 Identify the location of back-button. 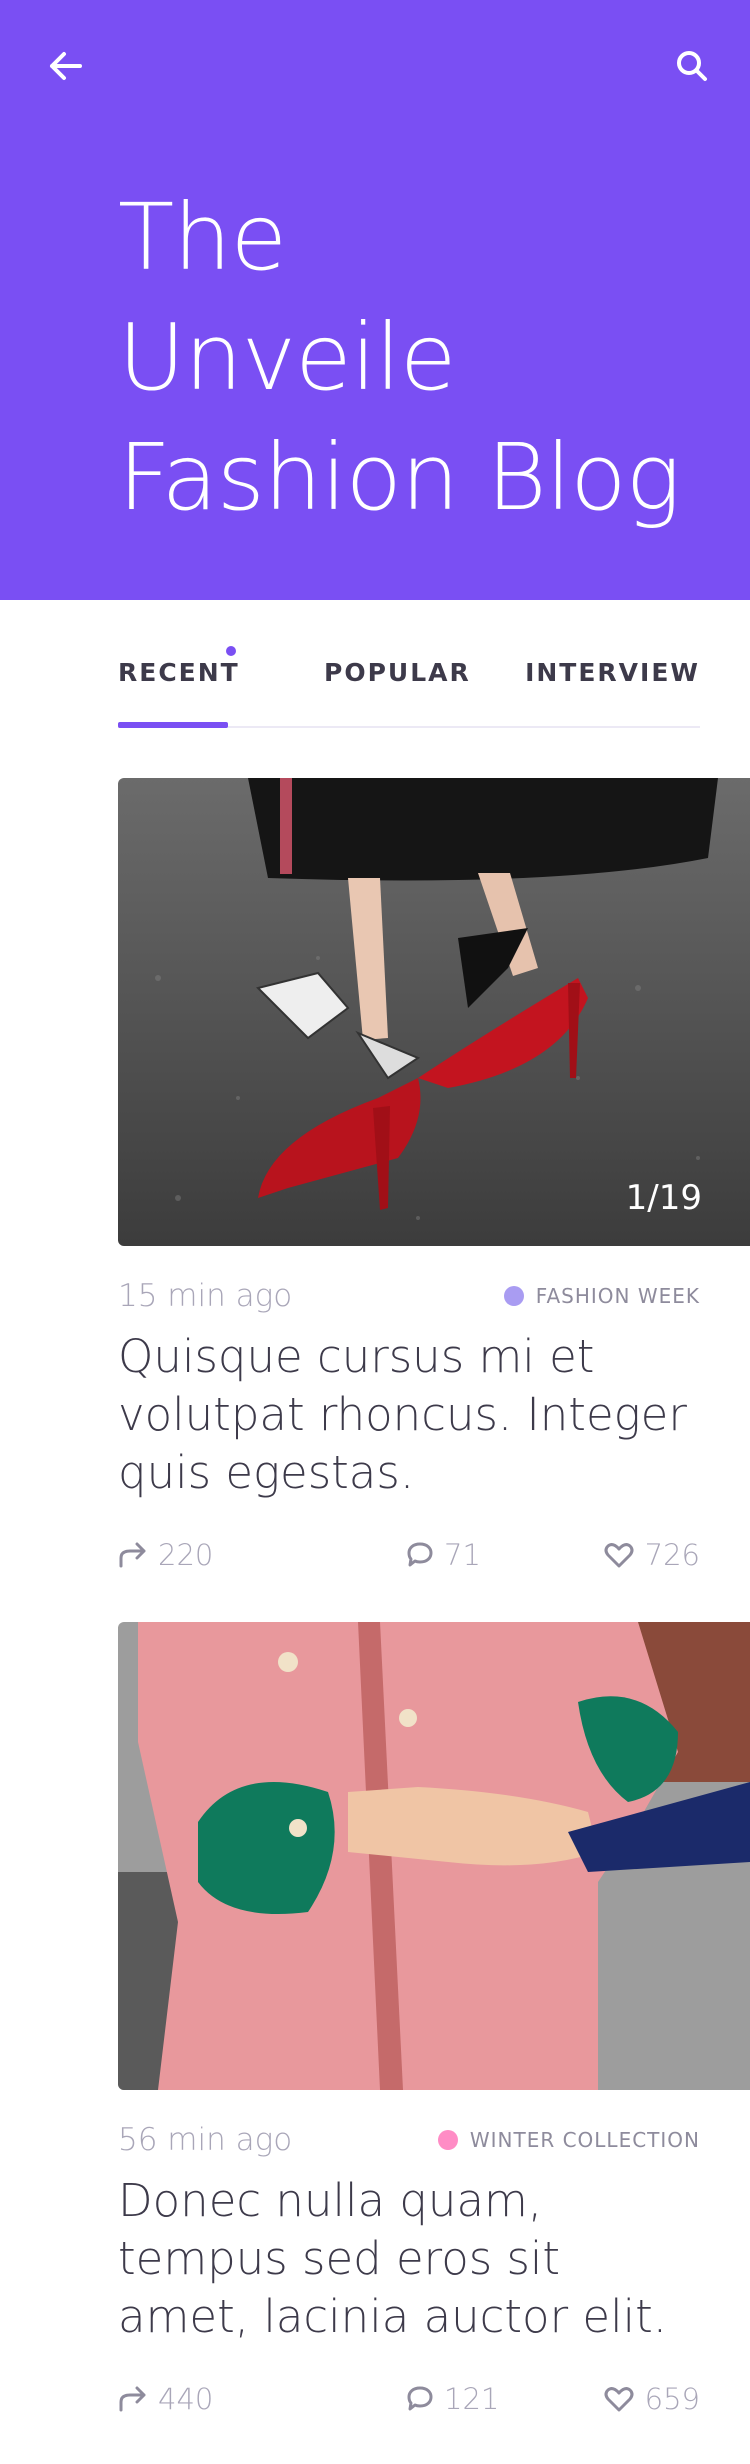
(66, 66).